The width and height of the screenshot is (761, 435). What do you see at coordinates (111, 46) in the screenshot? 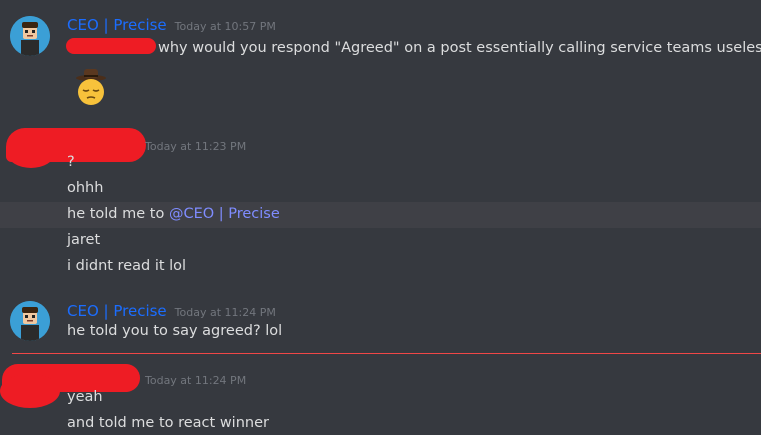
I see `redacted-mention` at bounding box center [111, 46].